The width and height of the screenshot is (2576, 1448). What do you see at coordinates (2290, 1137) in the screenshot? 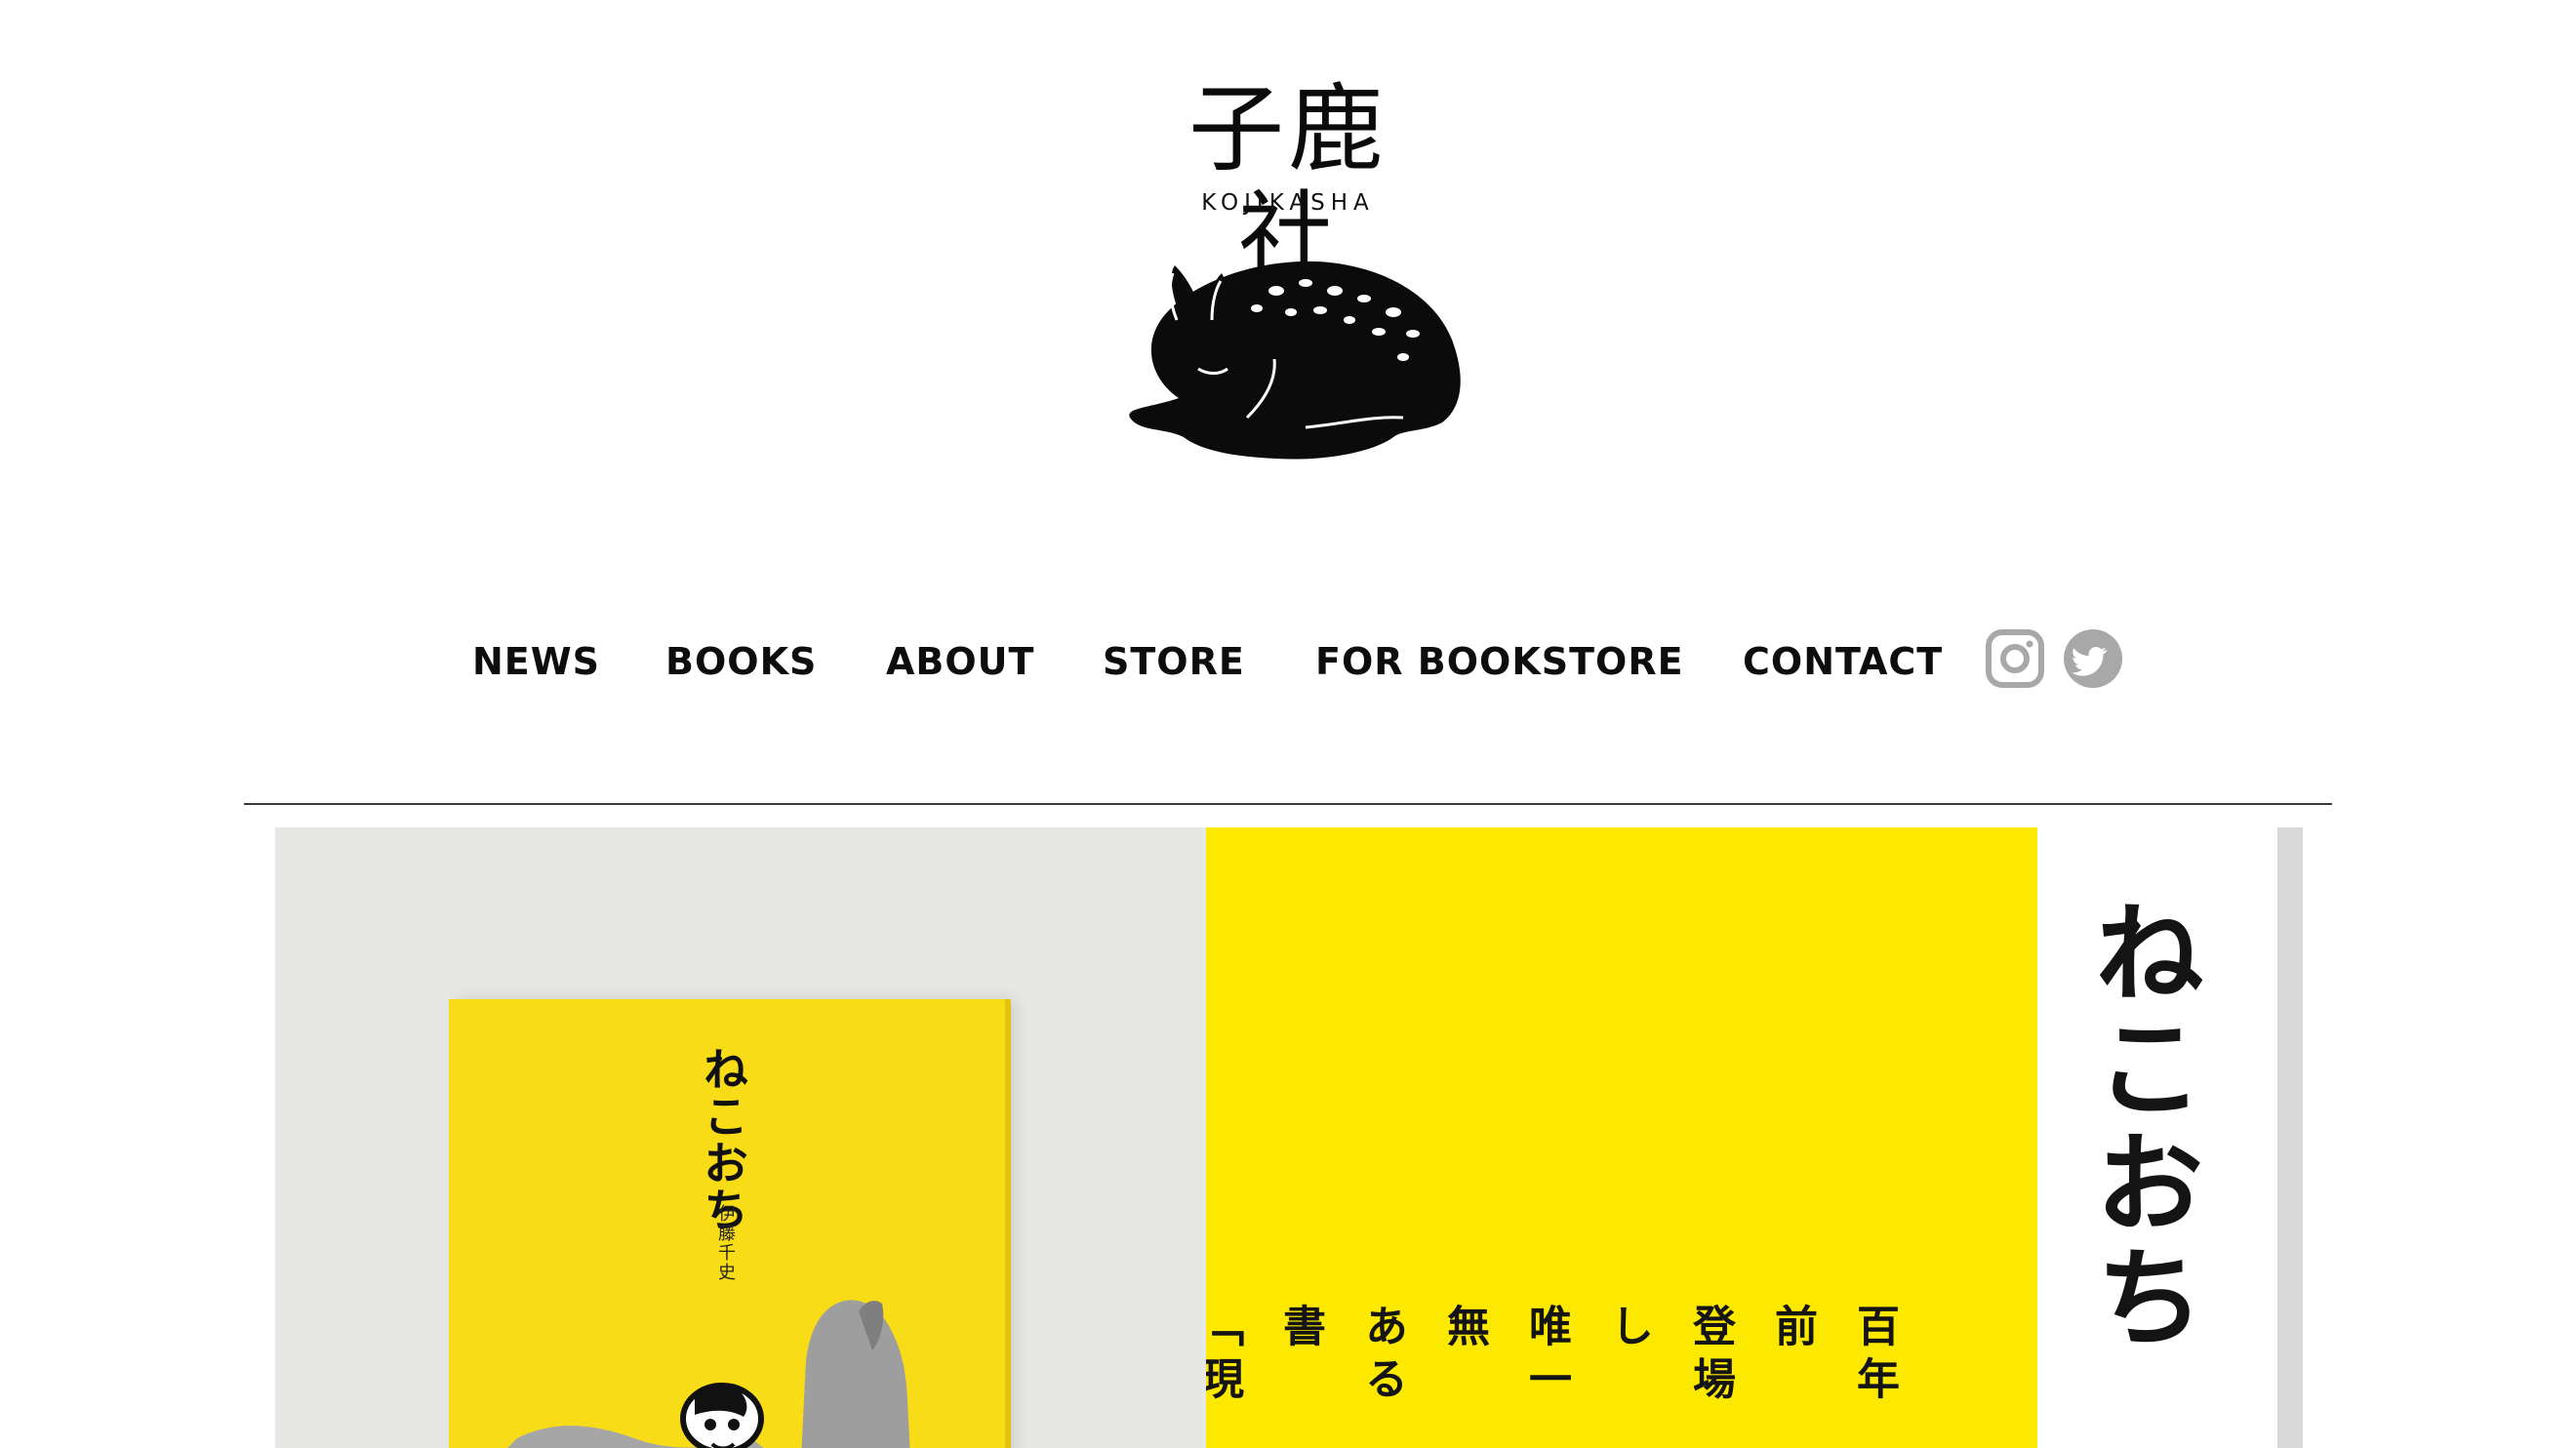
I see `carousel-scroll-indicator` at bounding box center [2290, 1137].